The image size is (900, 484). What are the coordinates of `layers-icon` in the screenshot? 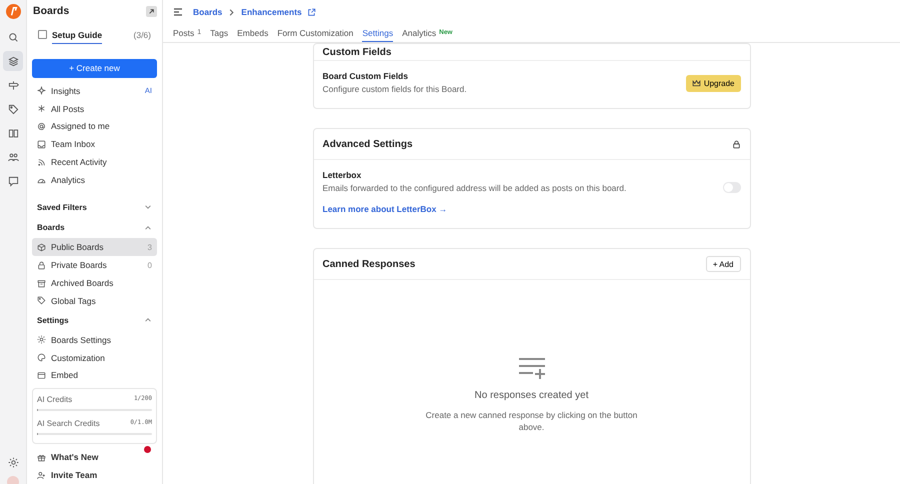 It's located at (13, 61).